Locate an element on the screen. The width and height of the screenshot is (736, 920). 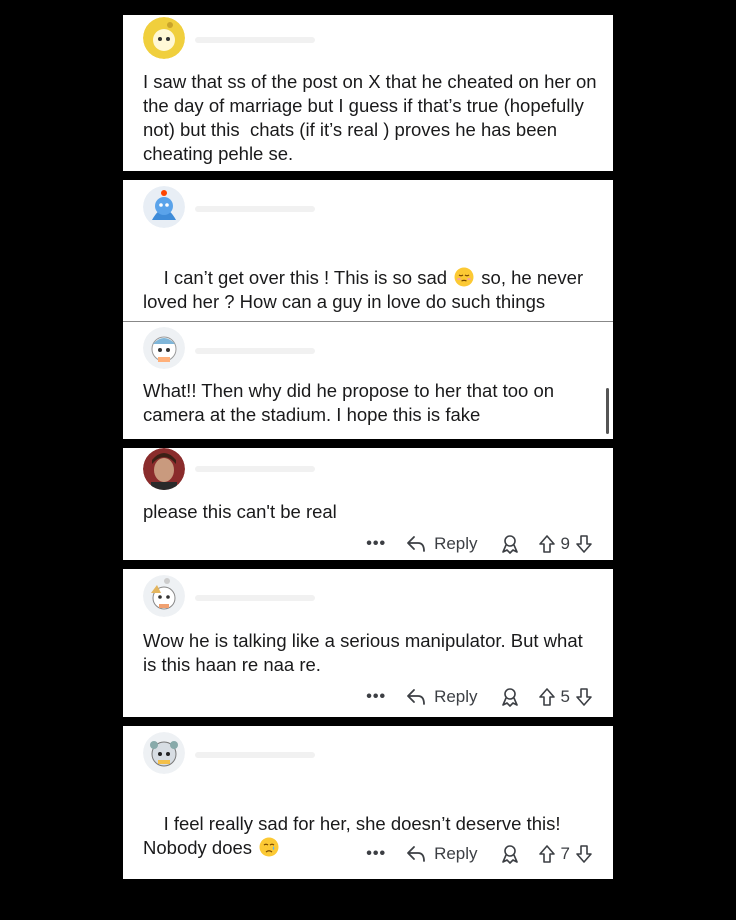
vote-count: 9 is located at coordinates (565, 543).